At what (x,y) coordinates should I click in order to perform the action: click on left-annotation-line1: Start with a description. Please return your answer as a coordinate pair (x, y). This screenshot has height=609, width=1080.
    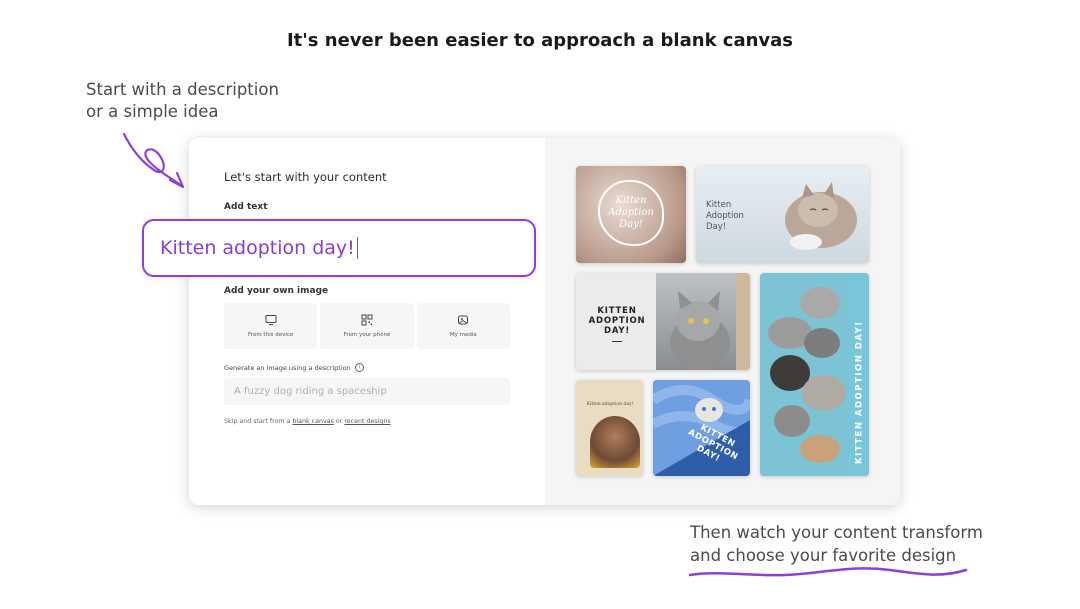
    Looking at the image, I should click on (182, 89).